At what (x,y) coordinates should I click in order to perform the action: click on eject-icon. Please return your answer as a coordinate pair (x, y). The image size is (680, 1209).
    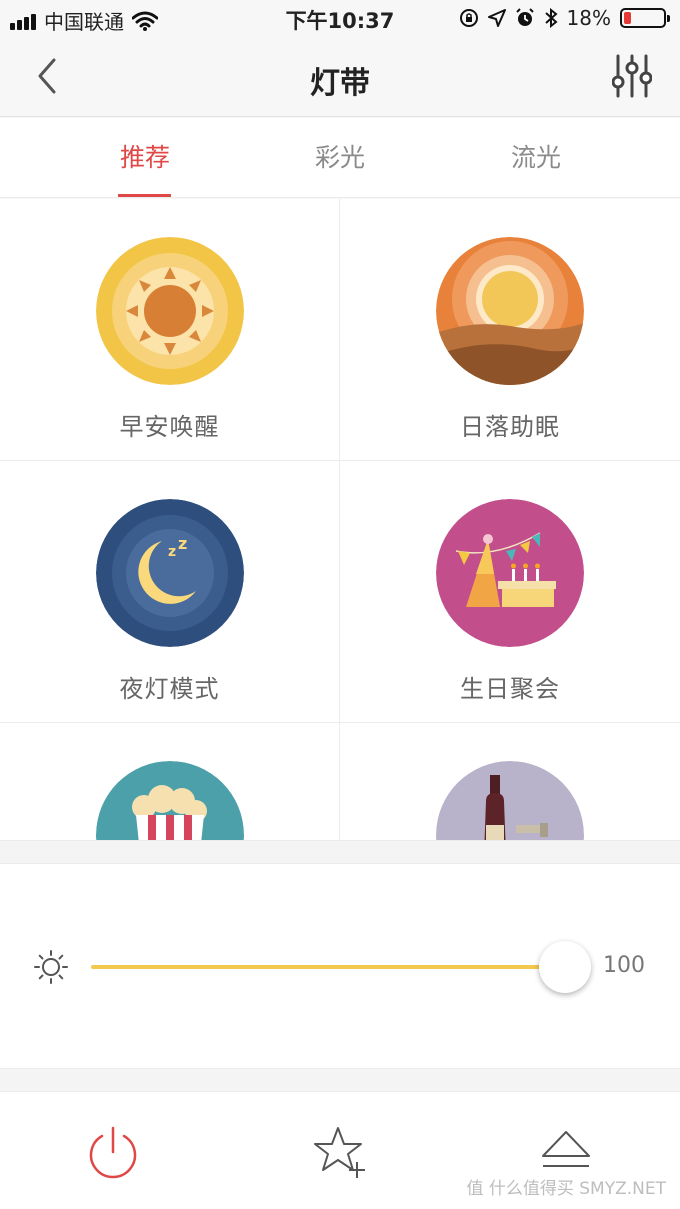
    Looking at the image, I should click on (566, 1152).